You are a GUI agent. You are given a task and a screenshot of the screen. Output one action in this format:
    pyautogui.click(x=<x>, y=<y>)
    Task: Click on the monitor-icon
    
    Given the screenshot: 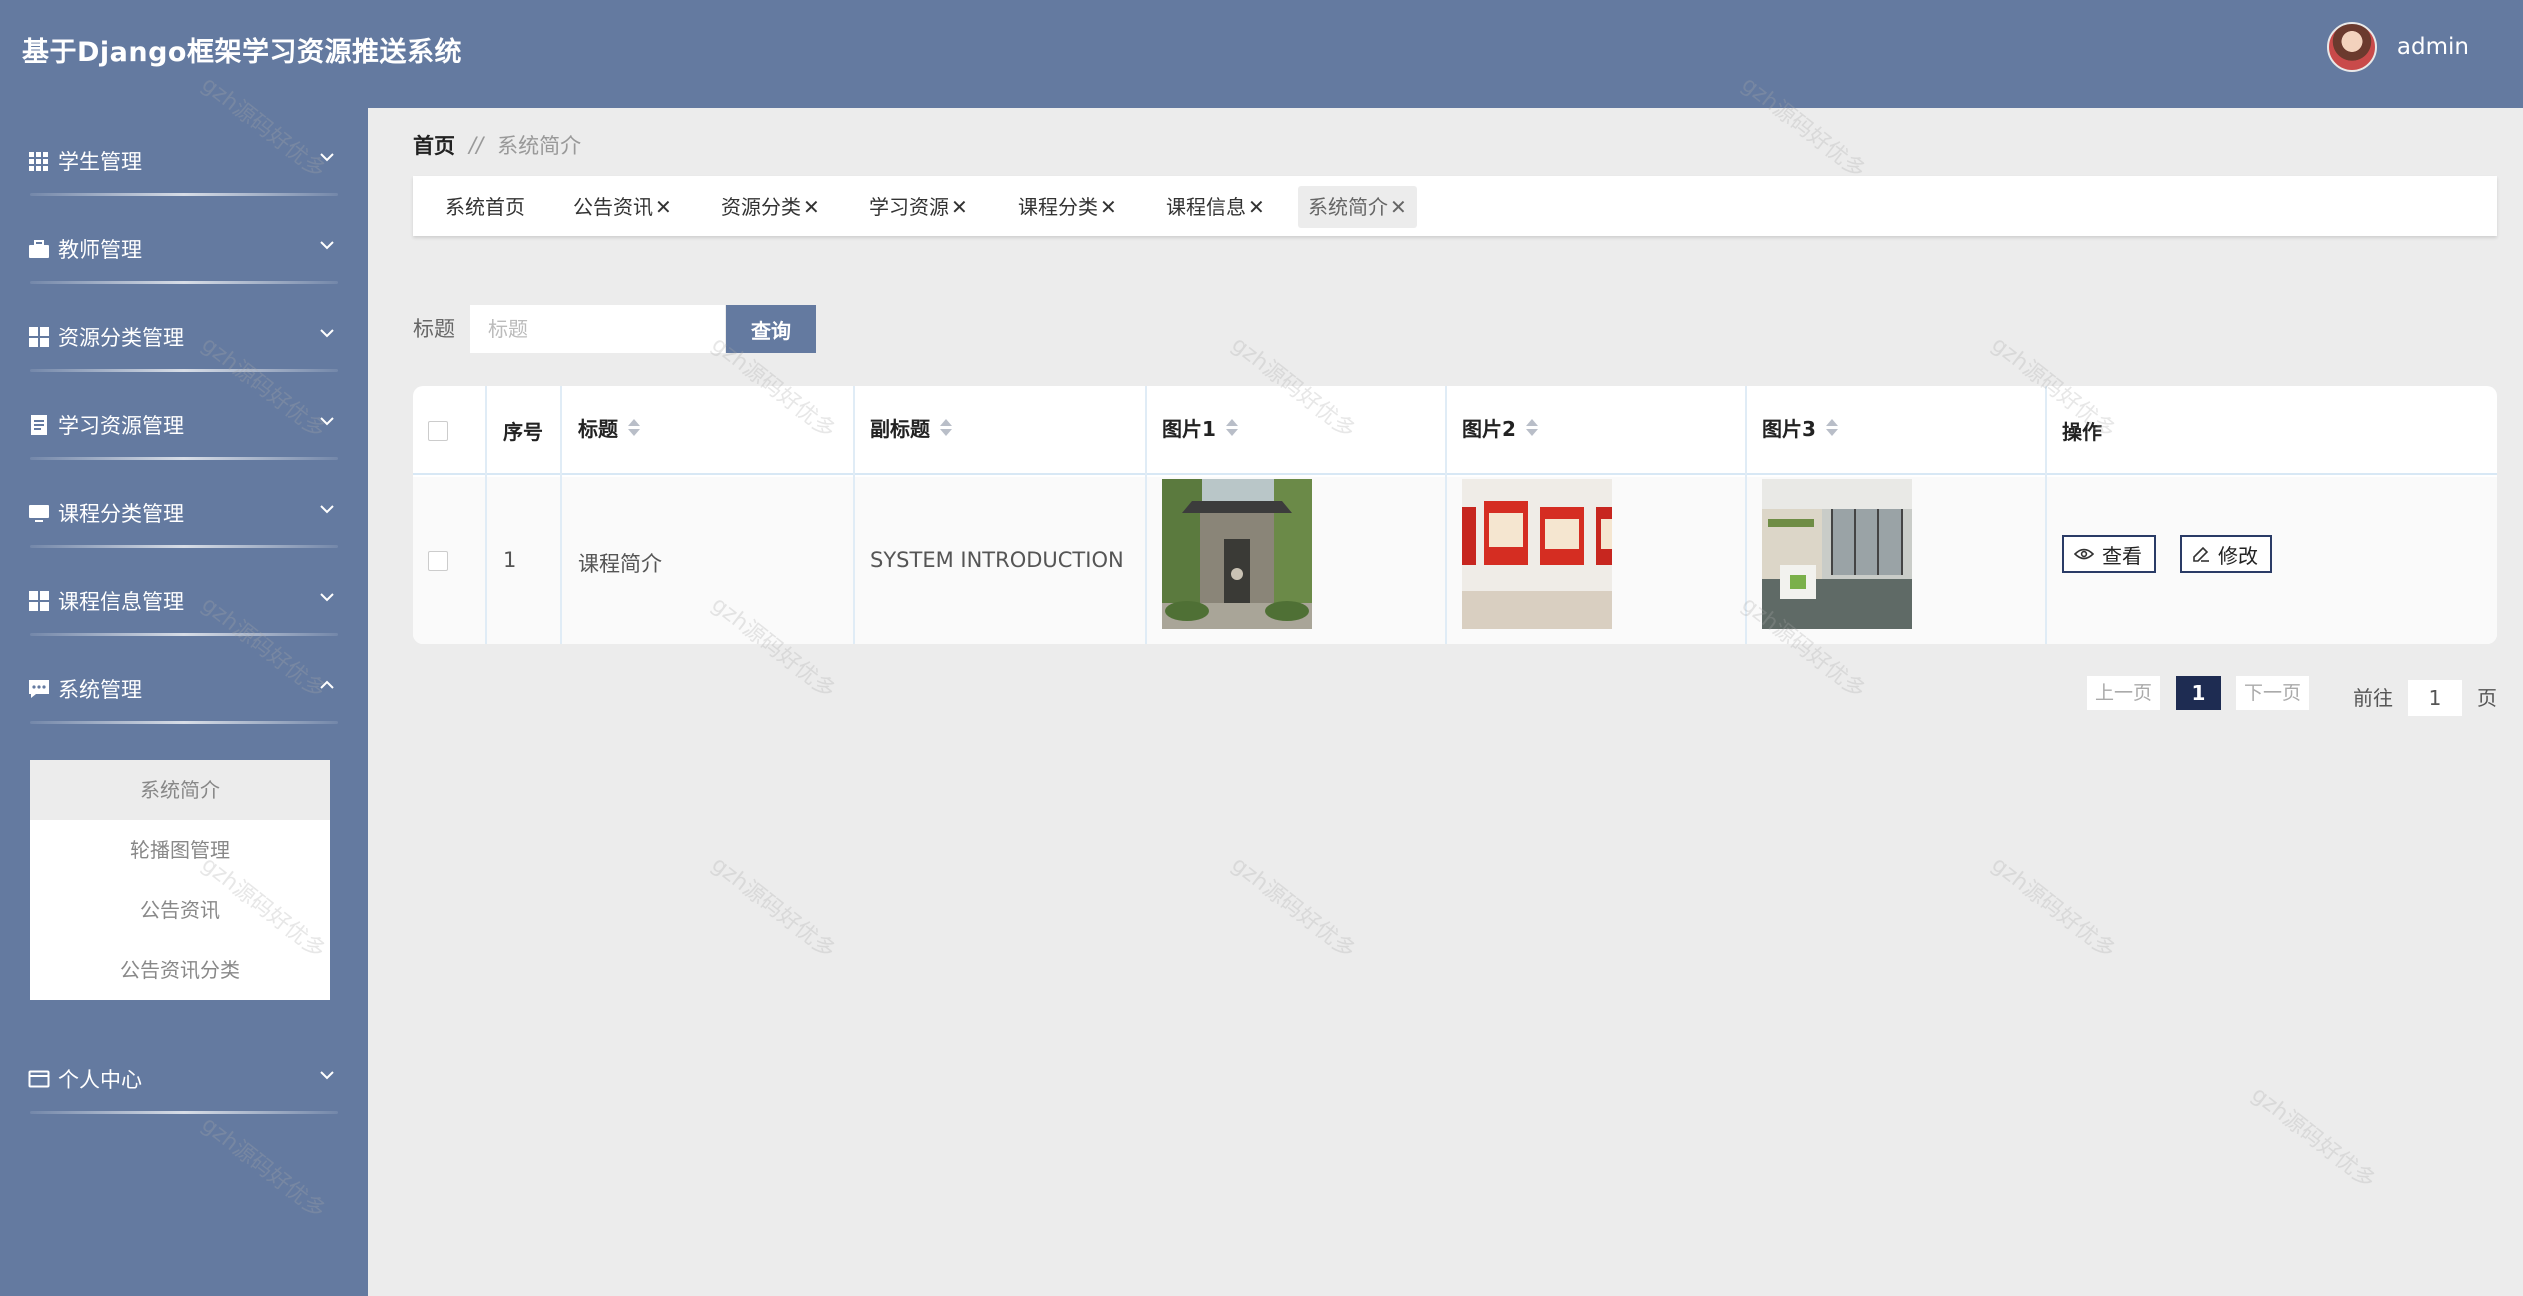 What is the action you would take?
    pyautogui.click(x=39, y=513)
    